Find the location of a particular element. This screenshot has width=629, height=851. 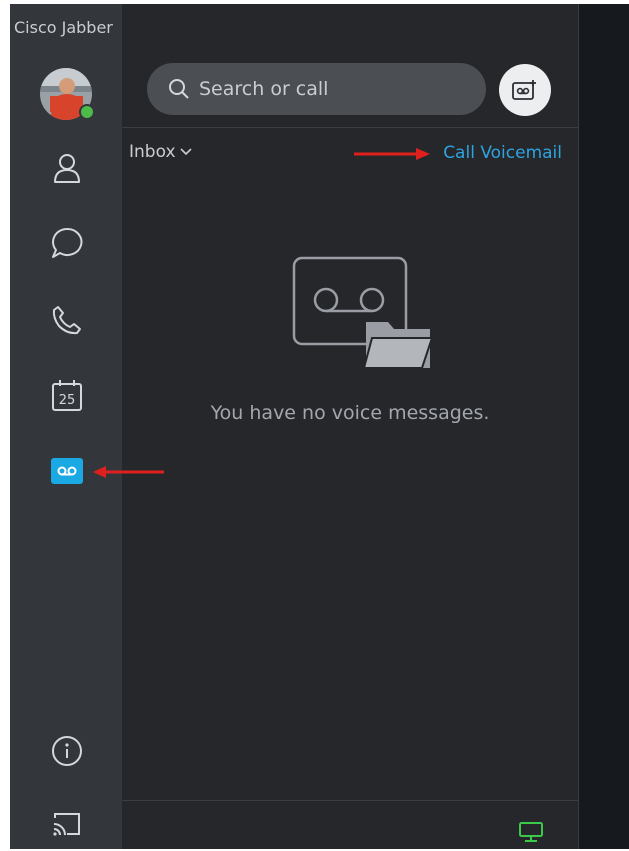

header-divider is located at coordinates (350, 127).